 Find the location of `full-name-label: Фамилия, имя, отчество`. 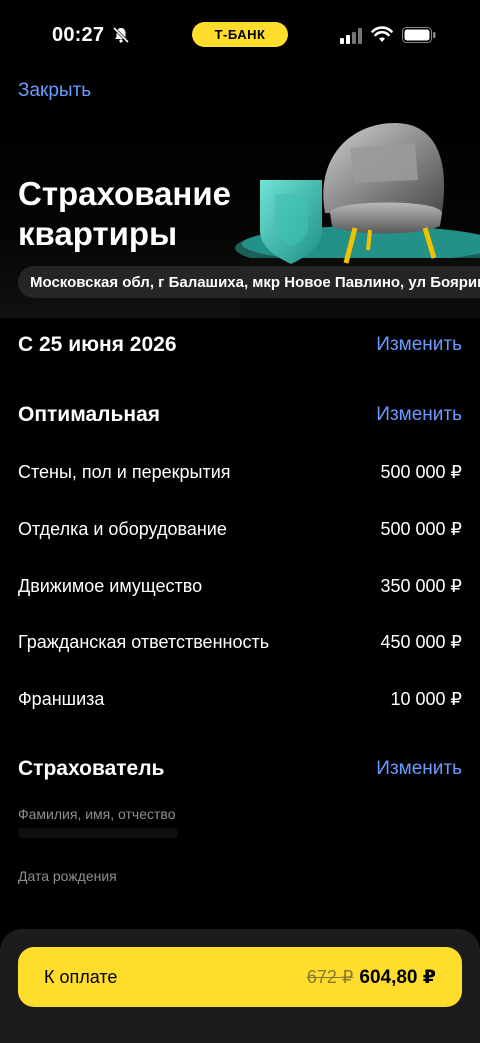

full-name-label: Фамилия, имя, отчество is located at coordinates (97, 814).